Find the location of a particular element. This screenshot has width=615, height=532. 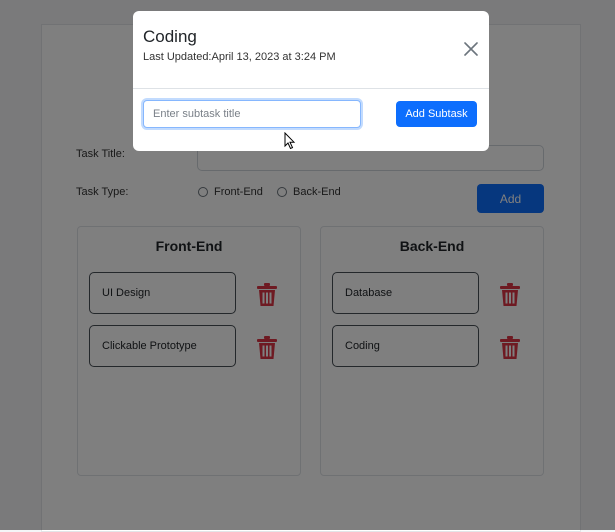

mouse-cursor-icon is located at coordinates (290, 141).